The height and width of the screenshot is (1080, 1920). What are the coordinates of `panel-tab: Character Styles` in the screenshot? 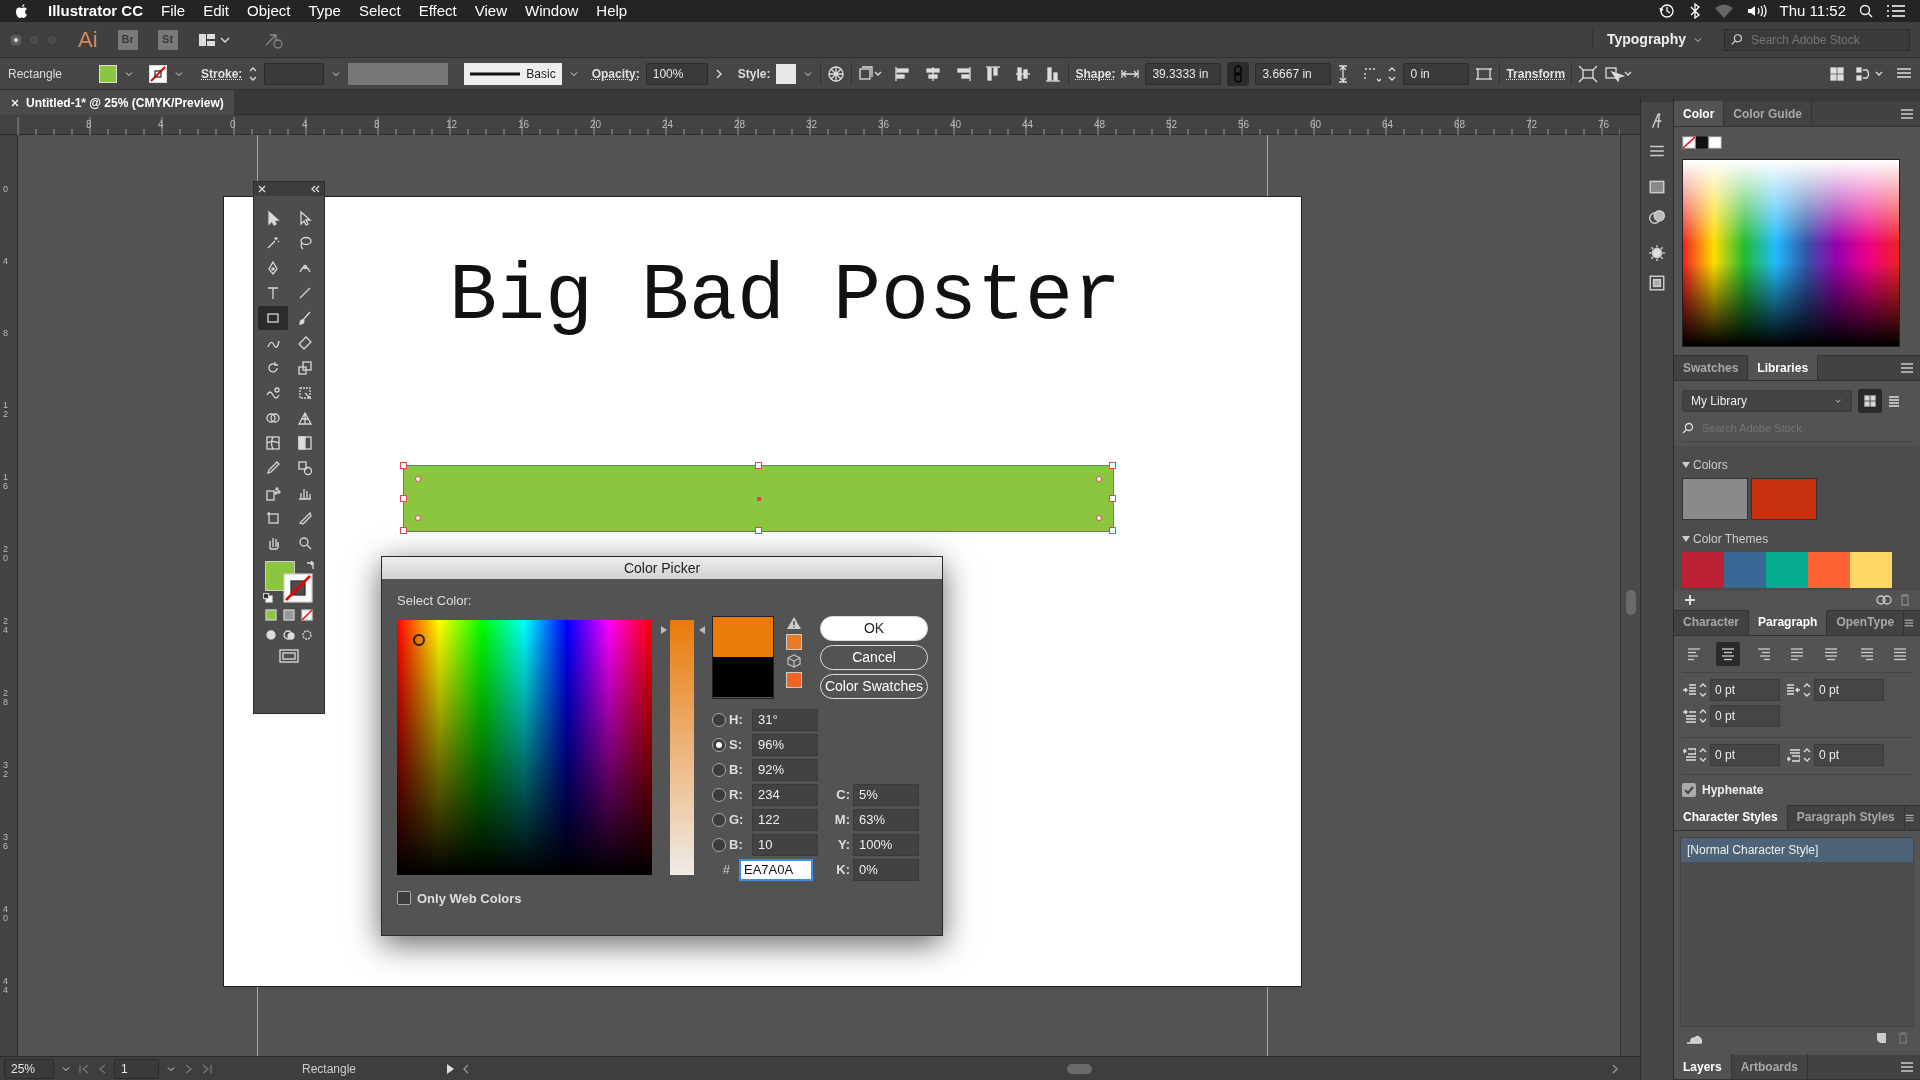 It's located at (1731, 817).